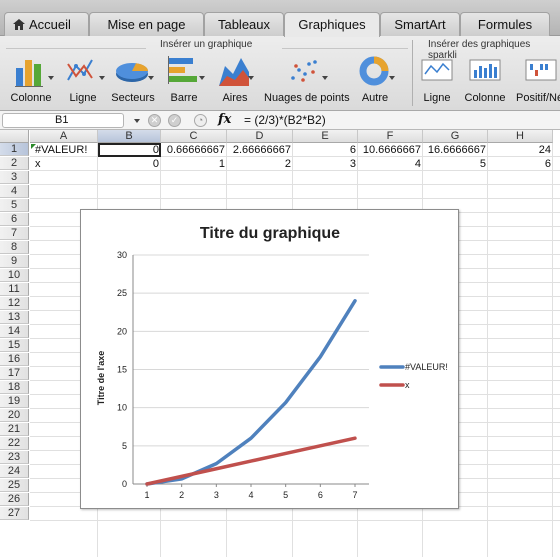 The image size is (560, 557). What do you see at coordinates (14, 317) in the screenshot?
I see `row-header-13: 13` at bounding box center [14, 317].